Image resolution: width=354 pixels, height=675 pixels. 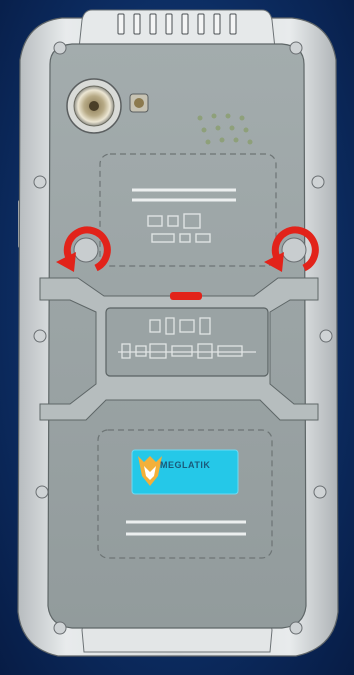 I want to click on battery-latch, so click(x=186, y=296).